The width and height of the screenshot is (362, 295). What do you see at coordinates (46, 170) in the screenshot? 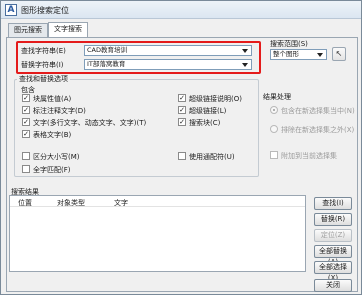
I see `checkbox-whole-word: 全字匹配(F)` at bounding box center [46, 170].